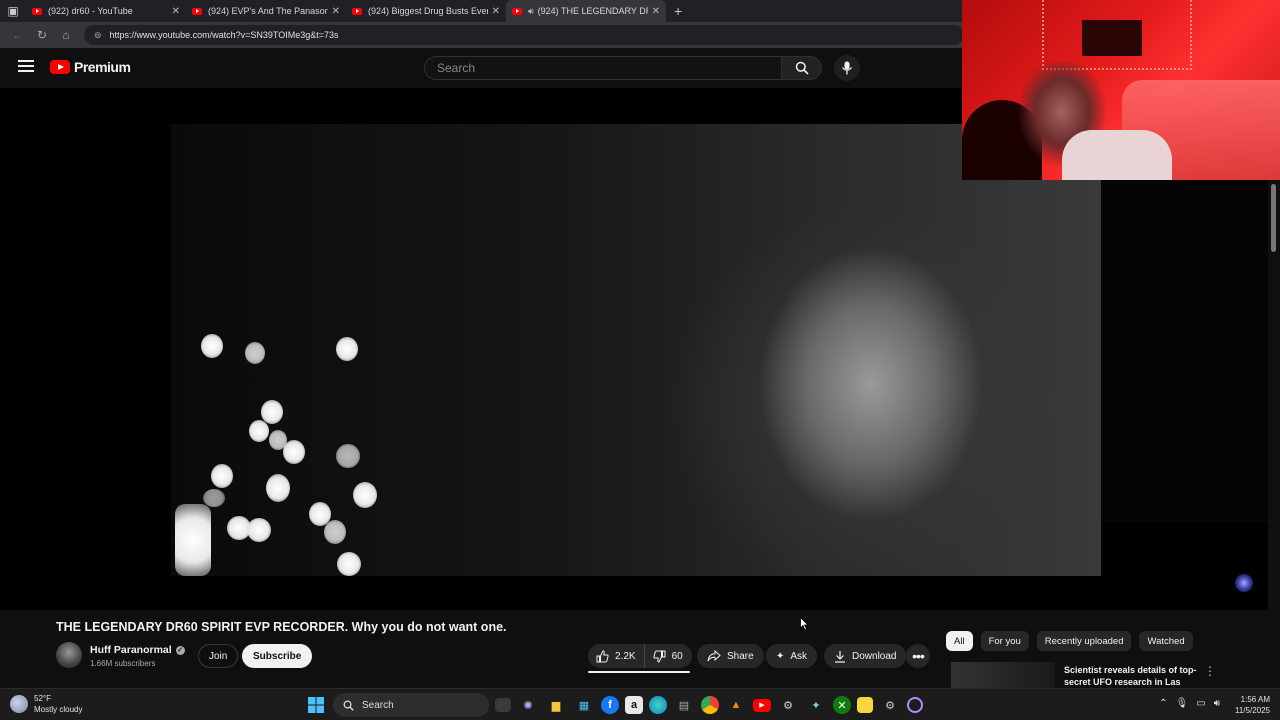 This screenshot has height=720, width=1280. What do you see at coordinates (13, 11) in the screenshot?
I see `tab-actions-menu-icon: ▣` at bounding box center [13, 11].